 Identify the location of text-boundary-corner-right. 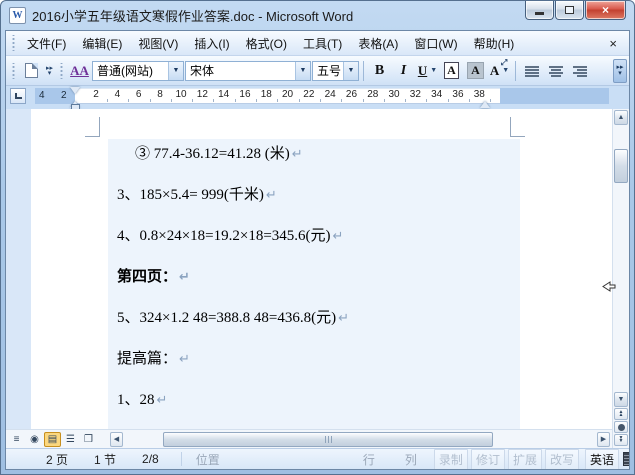
(517, 127).